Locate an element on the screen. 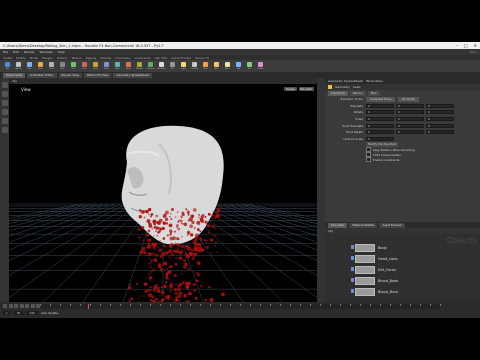  shelf-tab: Rigging is located at coordinates (91, 58).